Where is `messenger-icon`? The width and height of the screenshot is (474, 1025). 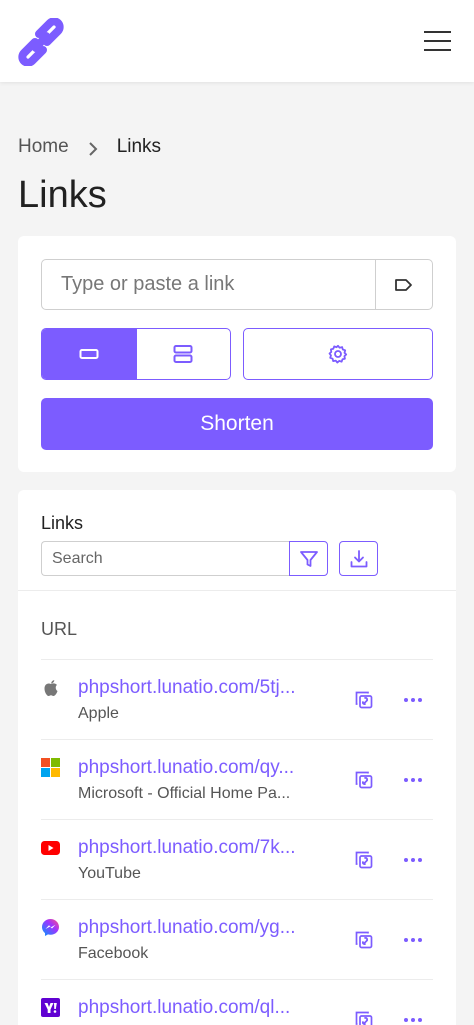 messenger-icon is located at coordinates (50, 927).